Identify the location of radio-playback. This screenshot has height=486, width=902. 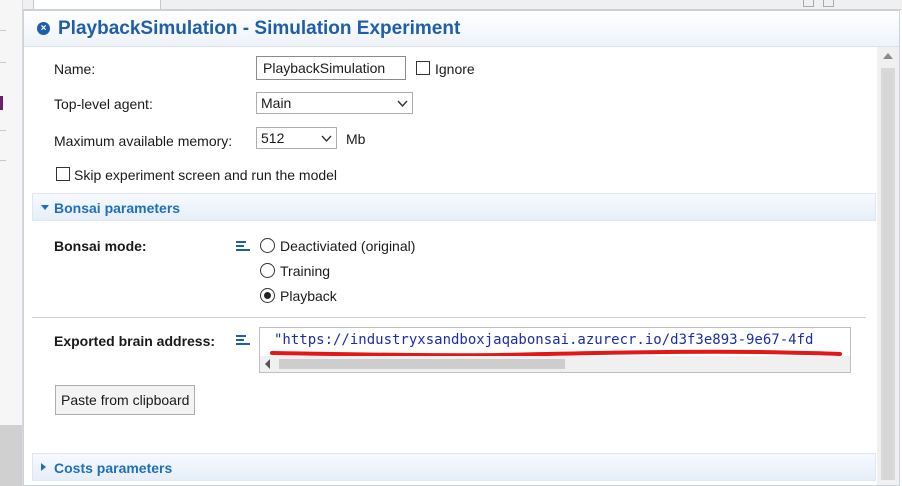
(267, 295).